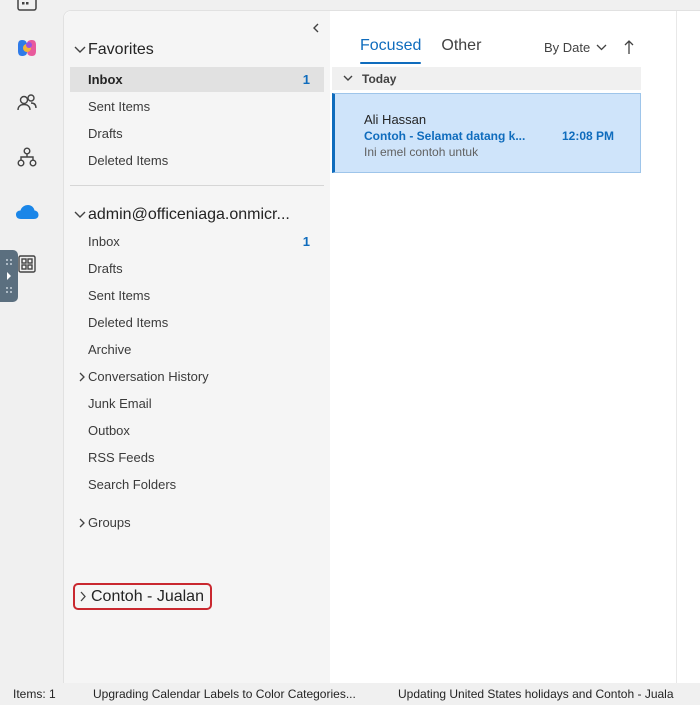 The image size is (700, 705). Describe the element at coordinates (197, 133) in the screenshot. I see `folder-favorites-drafts: Drafts` at that location.